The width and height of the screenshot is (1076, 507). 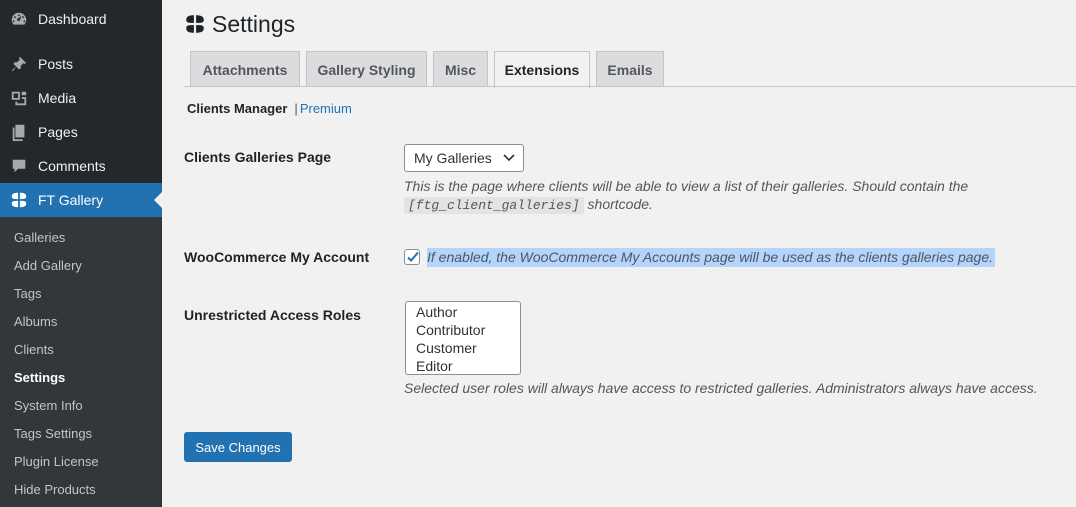 I want to click on submenu-system-info: System Info, so click(x=48, y=406).